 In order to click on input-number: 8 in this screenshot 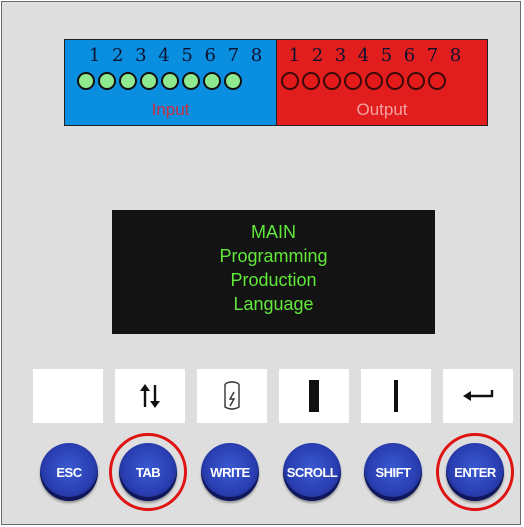, I will do `click(256, 55)`.